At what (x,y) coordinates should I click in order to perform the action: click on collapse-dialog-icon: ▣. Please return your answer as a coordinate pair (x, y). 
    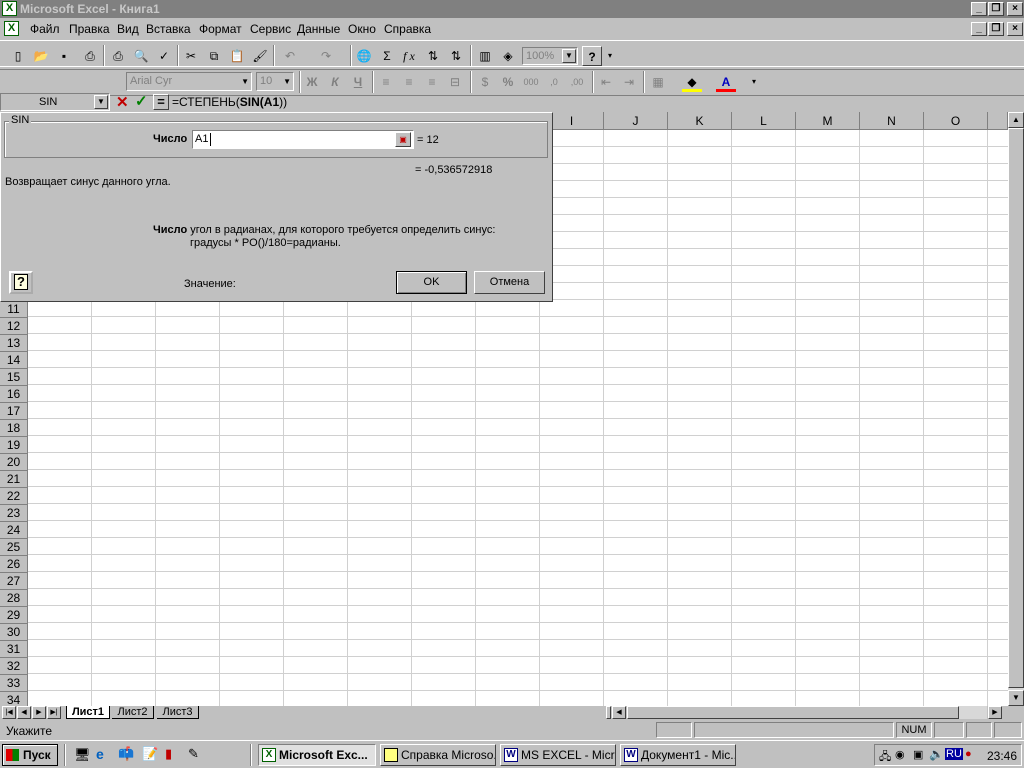
    Looking at the image, I should click on (403, 139).